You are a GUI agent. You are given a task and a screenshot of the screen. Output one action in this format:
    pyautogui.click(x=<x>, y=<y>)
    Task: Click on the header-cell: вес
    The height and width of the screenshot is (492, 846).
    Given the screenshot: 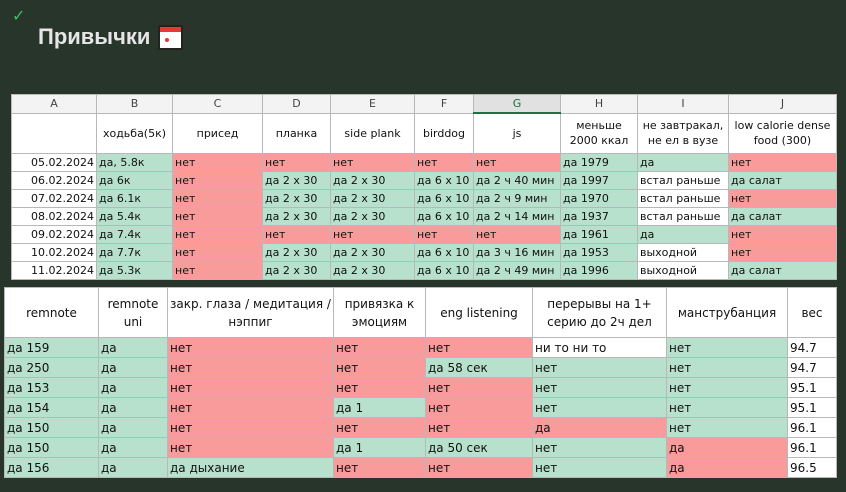 What is the action you would take?
    pyautogui.click(x=812, y=312)
    